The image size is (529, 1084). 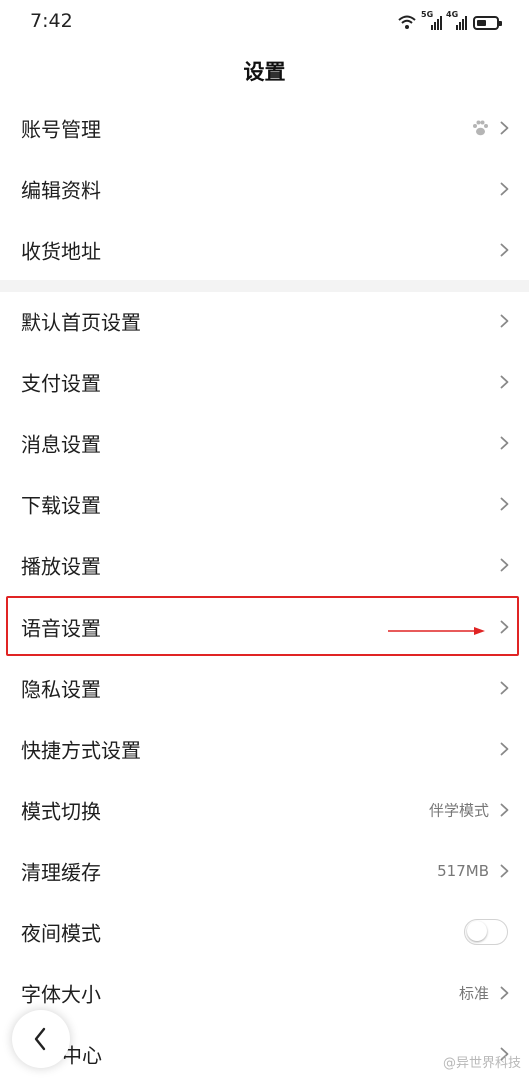 What do you see at coordinates (264, 870) in the screenshot?
I see `clear-cache-row: 清理缓存 517MB` at bounding box center [264, 870].